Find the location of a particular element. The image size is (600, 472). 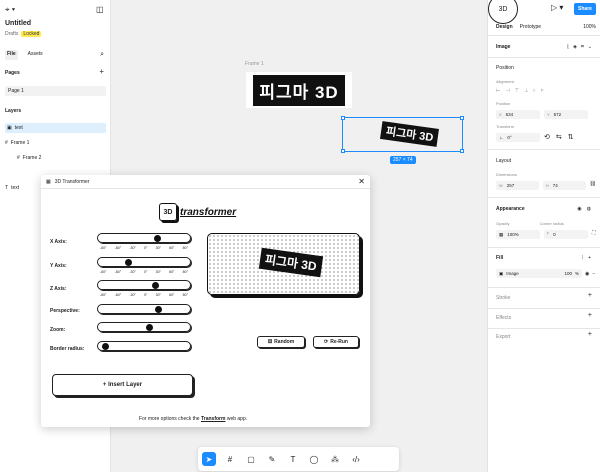

insert-layer-button: + Insert Layer is located at coordinates (122, 385).